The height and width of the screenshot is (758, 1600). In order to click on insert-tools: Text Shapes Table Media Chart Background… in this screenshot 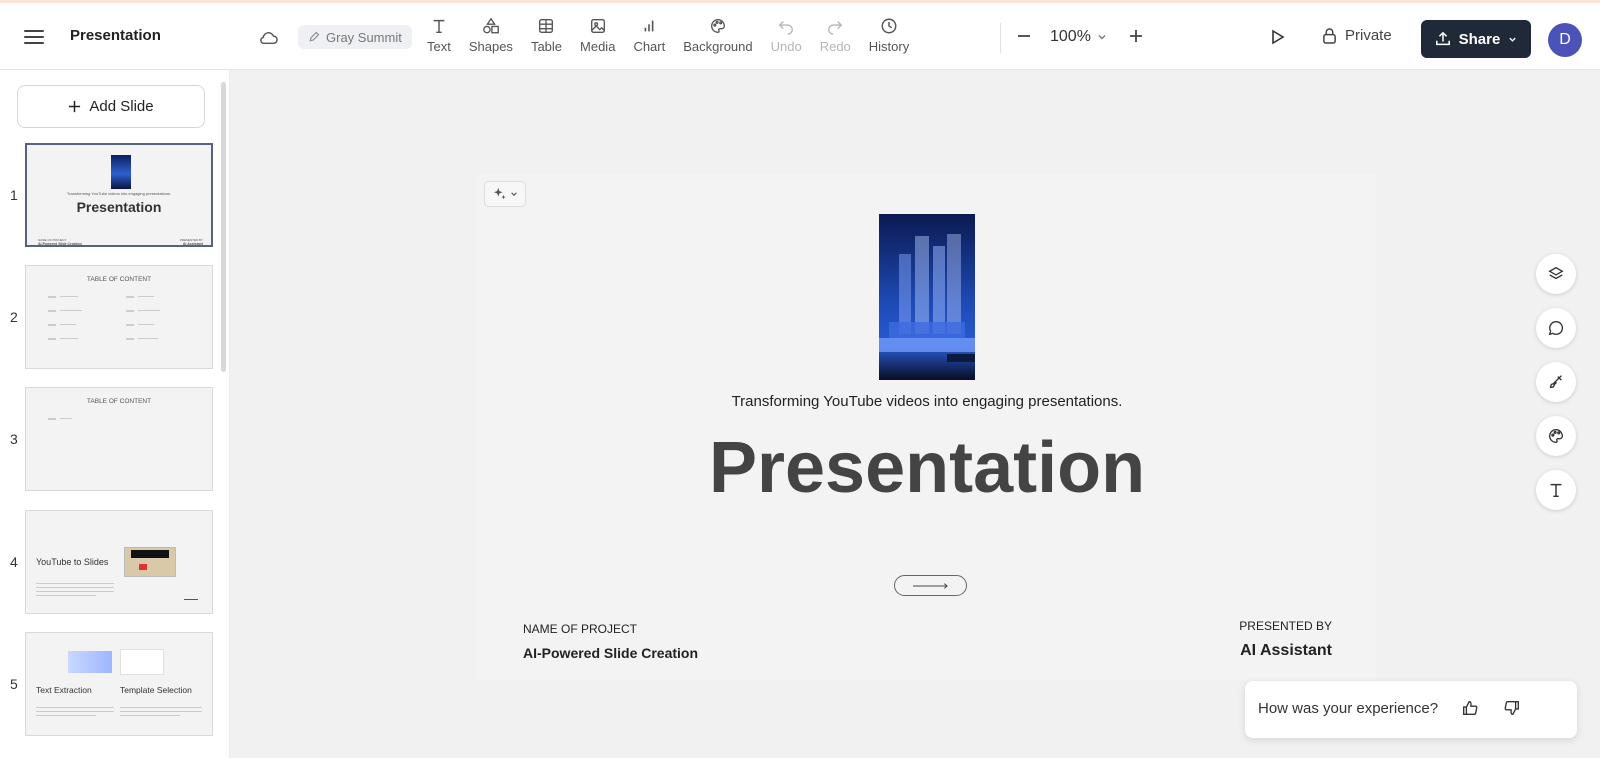, I will do `click(668, 39)`.